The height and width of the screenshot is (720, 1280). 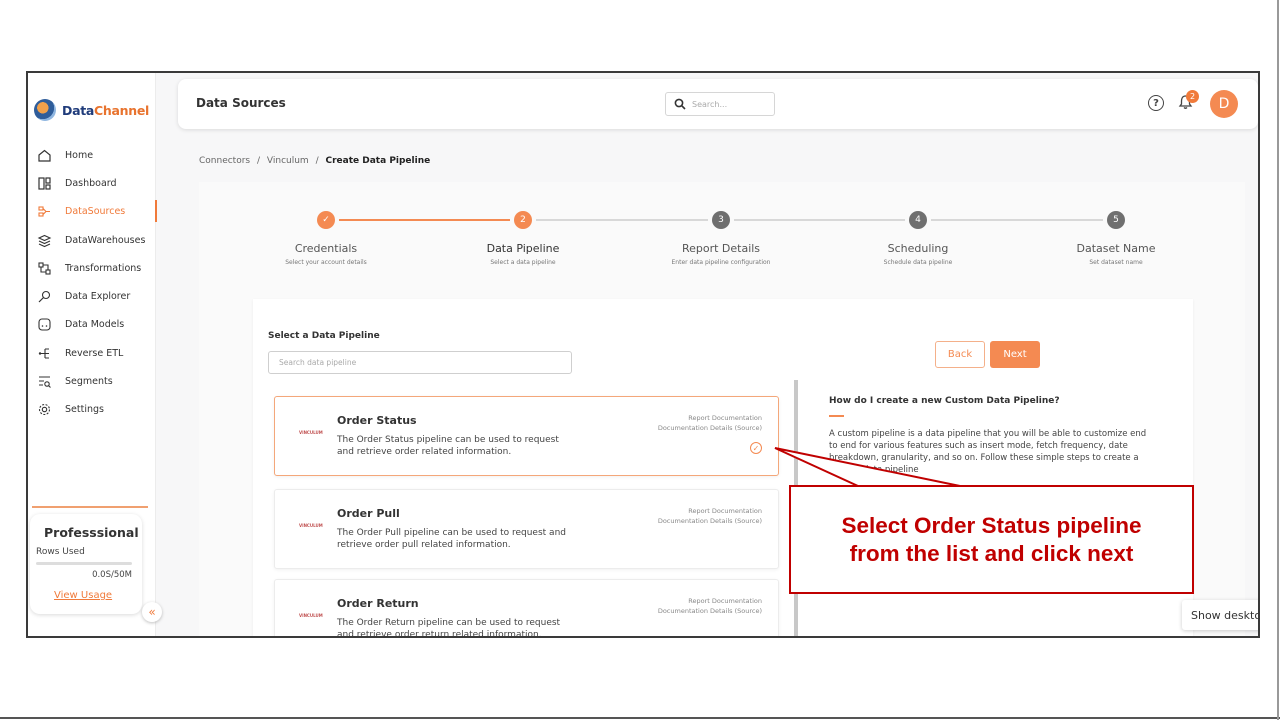 I want to click on sidebar-item-data-explorer: Data Explorer, so click(x=92, y=296).